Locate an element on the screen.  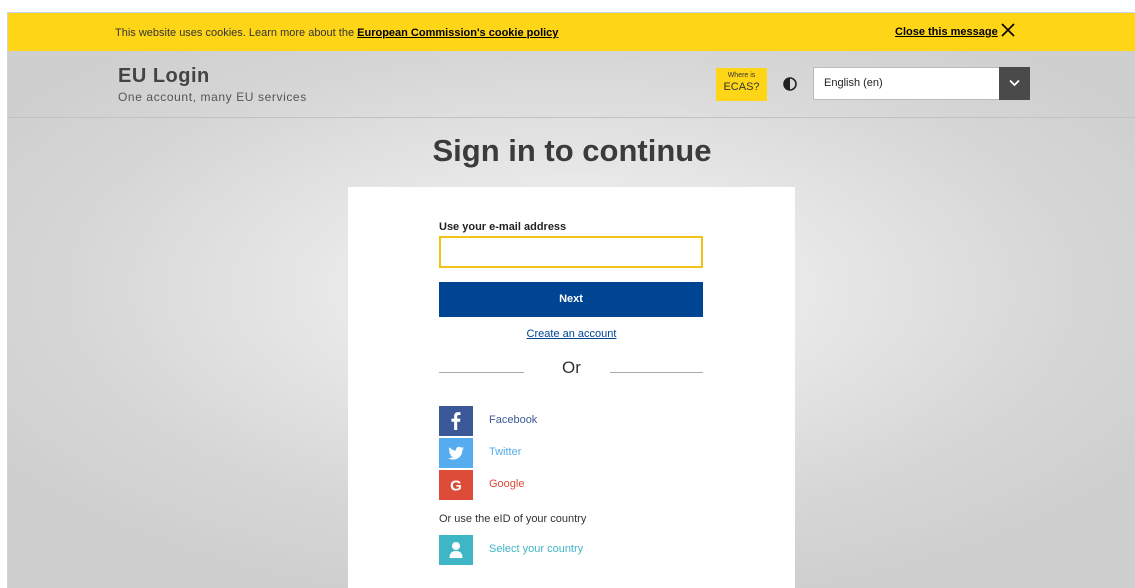
person-icon is located at coordinates (456, 550).